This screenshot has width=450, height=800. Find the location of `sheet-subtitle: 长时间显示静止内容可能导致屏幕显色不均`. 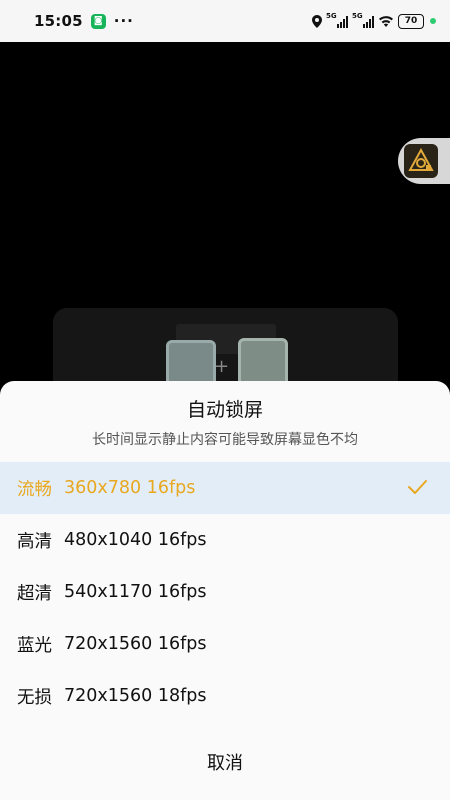

sheet-subtitle: 长时间显示静止内容可能导致屏幕显色不均 is located at coordinates (225, 440).